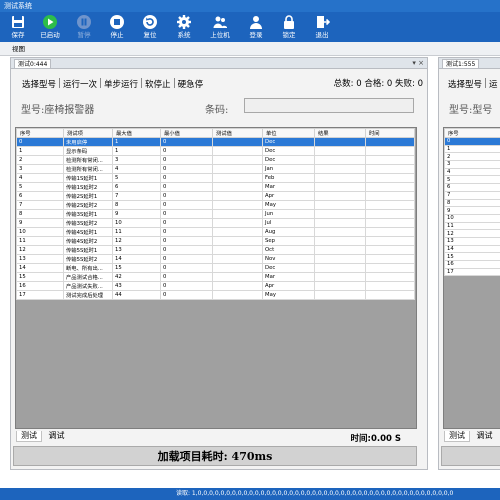 This screenshot has height=500, width=500. I want to click on menu-select-model-2: 选择型号, so click(465, 85).